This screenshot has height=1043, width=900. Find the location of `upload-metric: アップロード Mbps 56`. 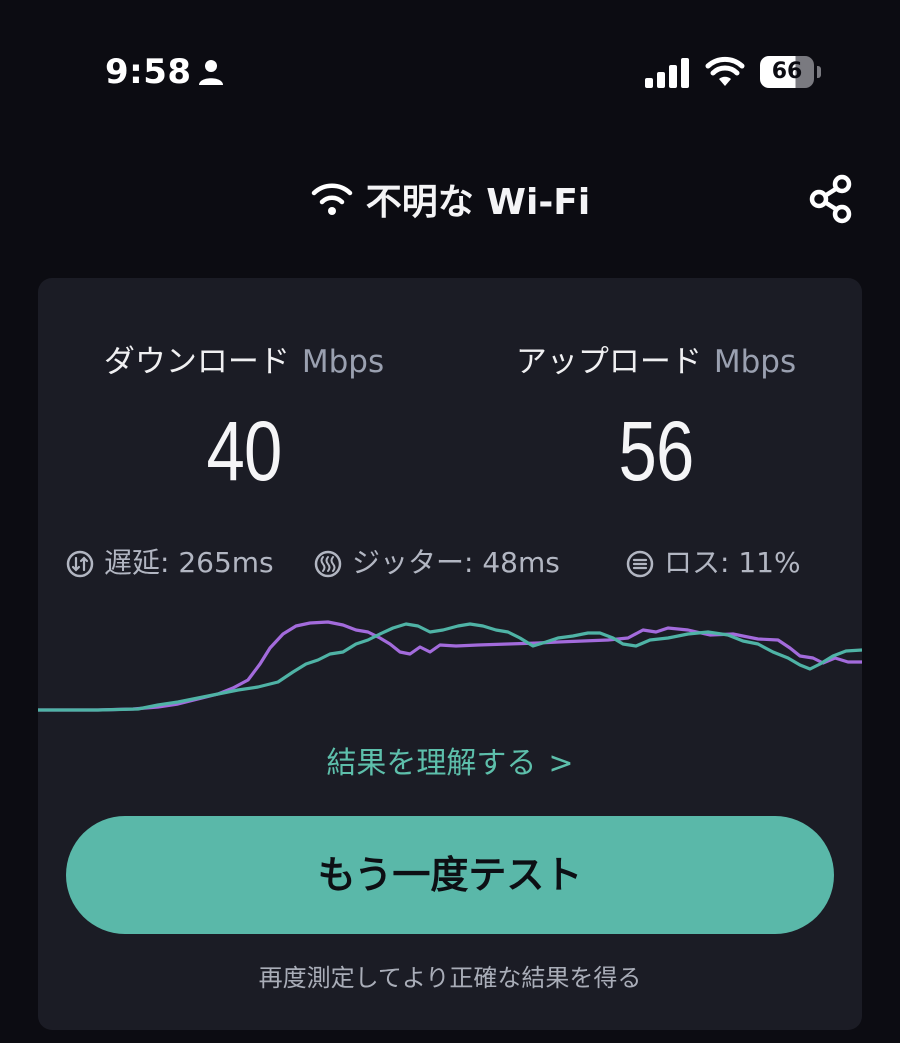

upload-metric: アップロード Mbps 56 is located at coordinates (656, 418).